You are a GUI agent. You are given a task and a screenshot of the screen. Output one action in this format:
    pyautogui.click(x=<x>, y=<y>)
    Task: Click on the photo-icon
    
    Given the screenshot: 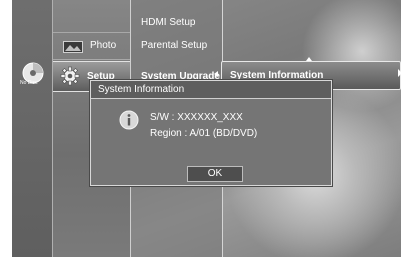 What is the action you would take?
    pyautogui.click(x=73, y=47)
    